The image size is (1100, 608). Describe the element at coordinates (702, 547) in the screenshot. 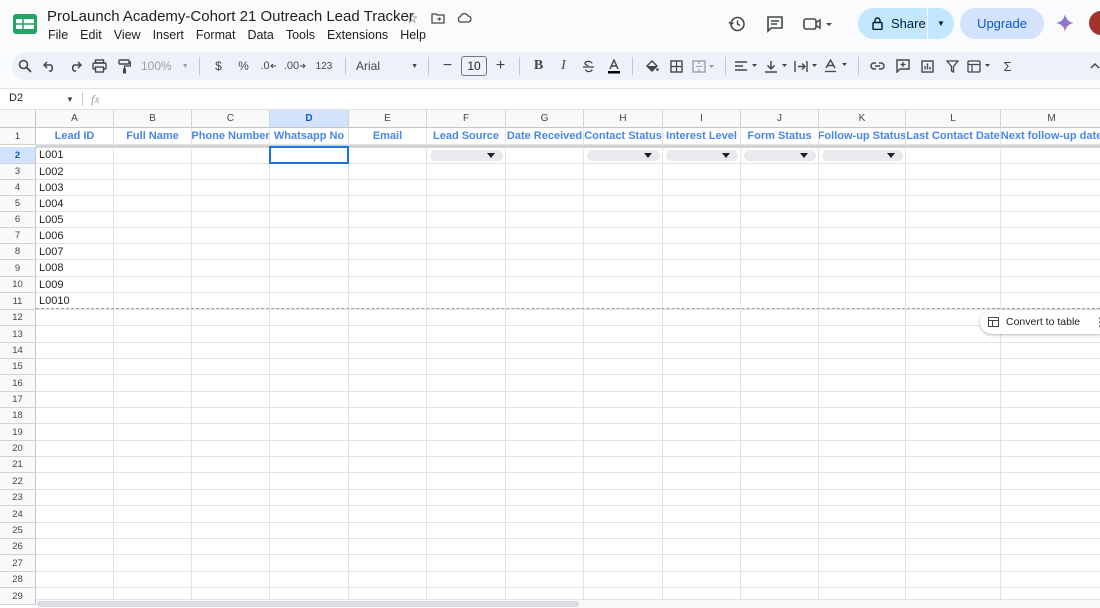

I see `cell-i26` at that location.